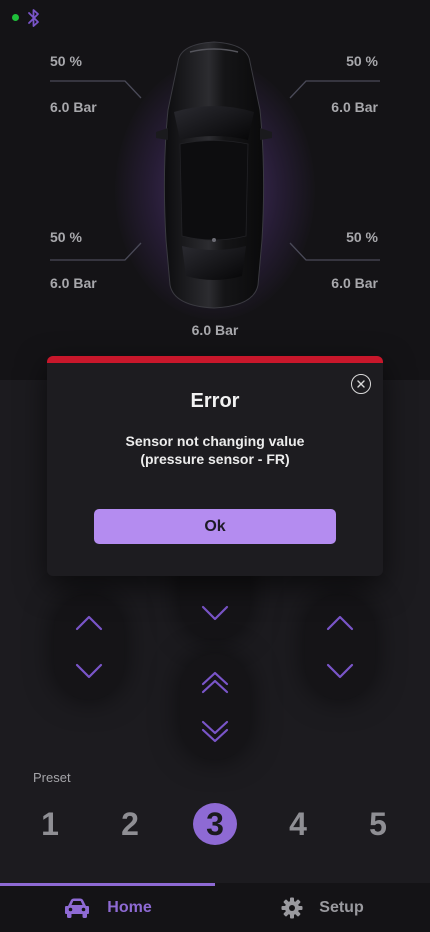 This screenshot has height=932, width=430. What do you see at coordinates (73, 107) in the screenshot?
I see `front-left-pressure: 6.0 Bar` at bounding box center [73, 107].